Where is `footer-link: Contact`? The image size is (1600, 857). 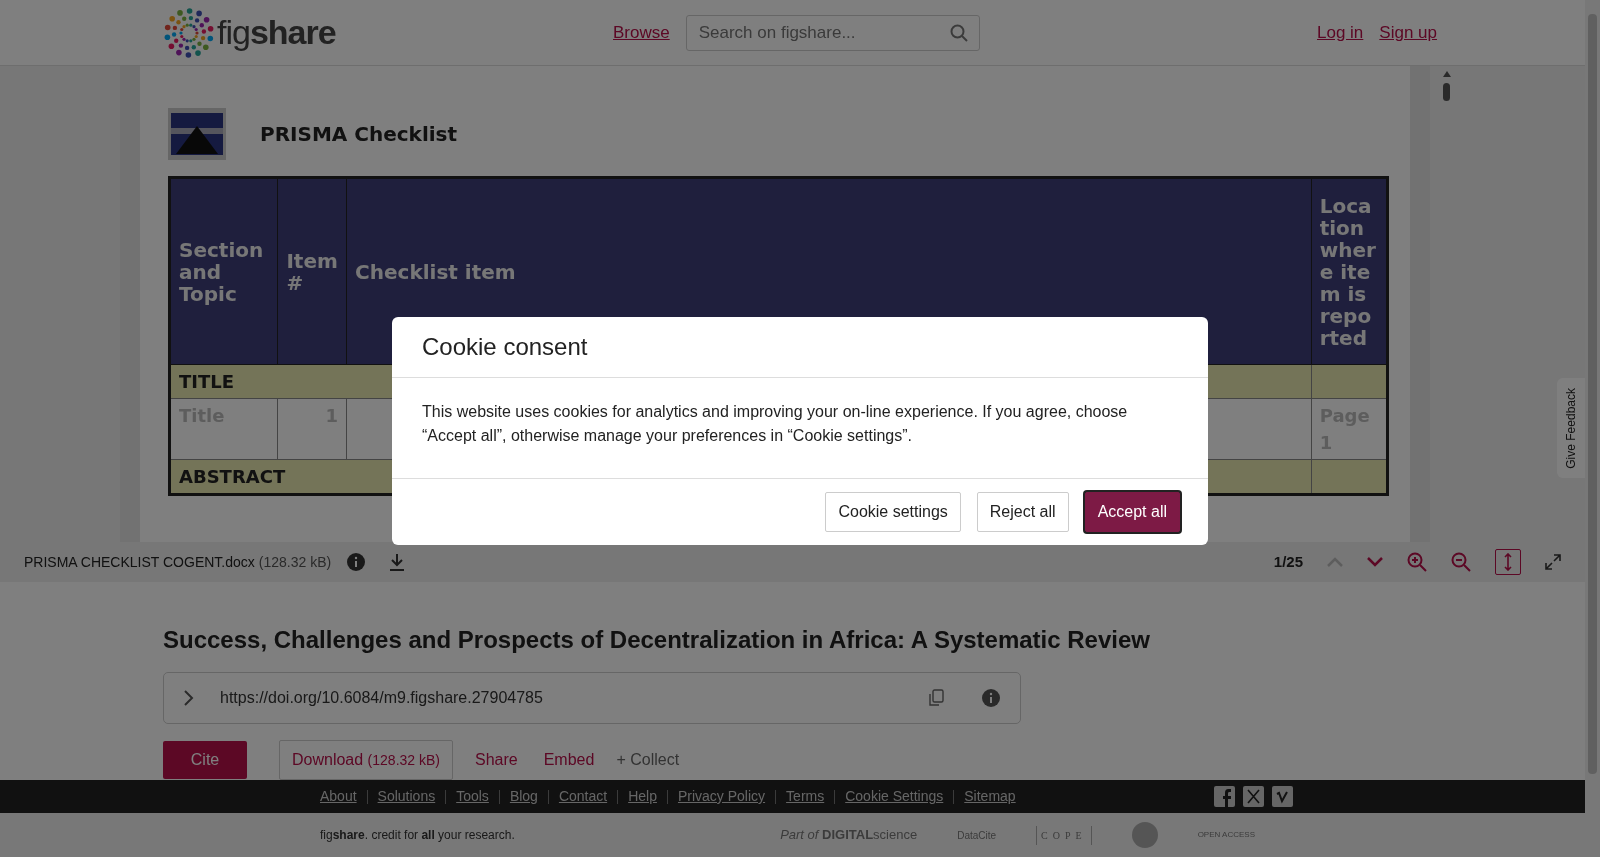
footer-link: Contact is located at coordinates (583, 796).